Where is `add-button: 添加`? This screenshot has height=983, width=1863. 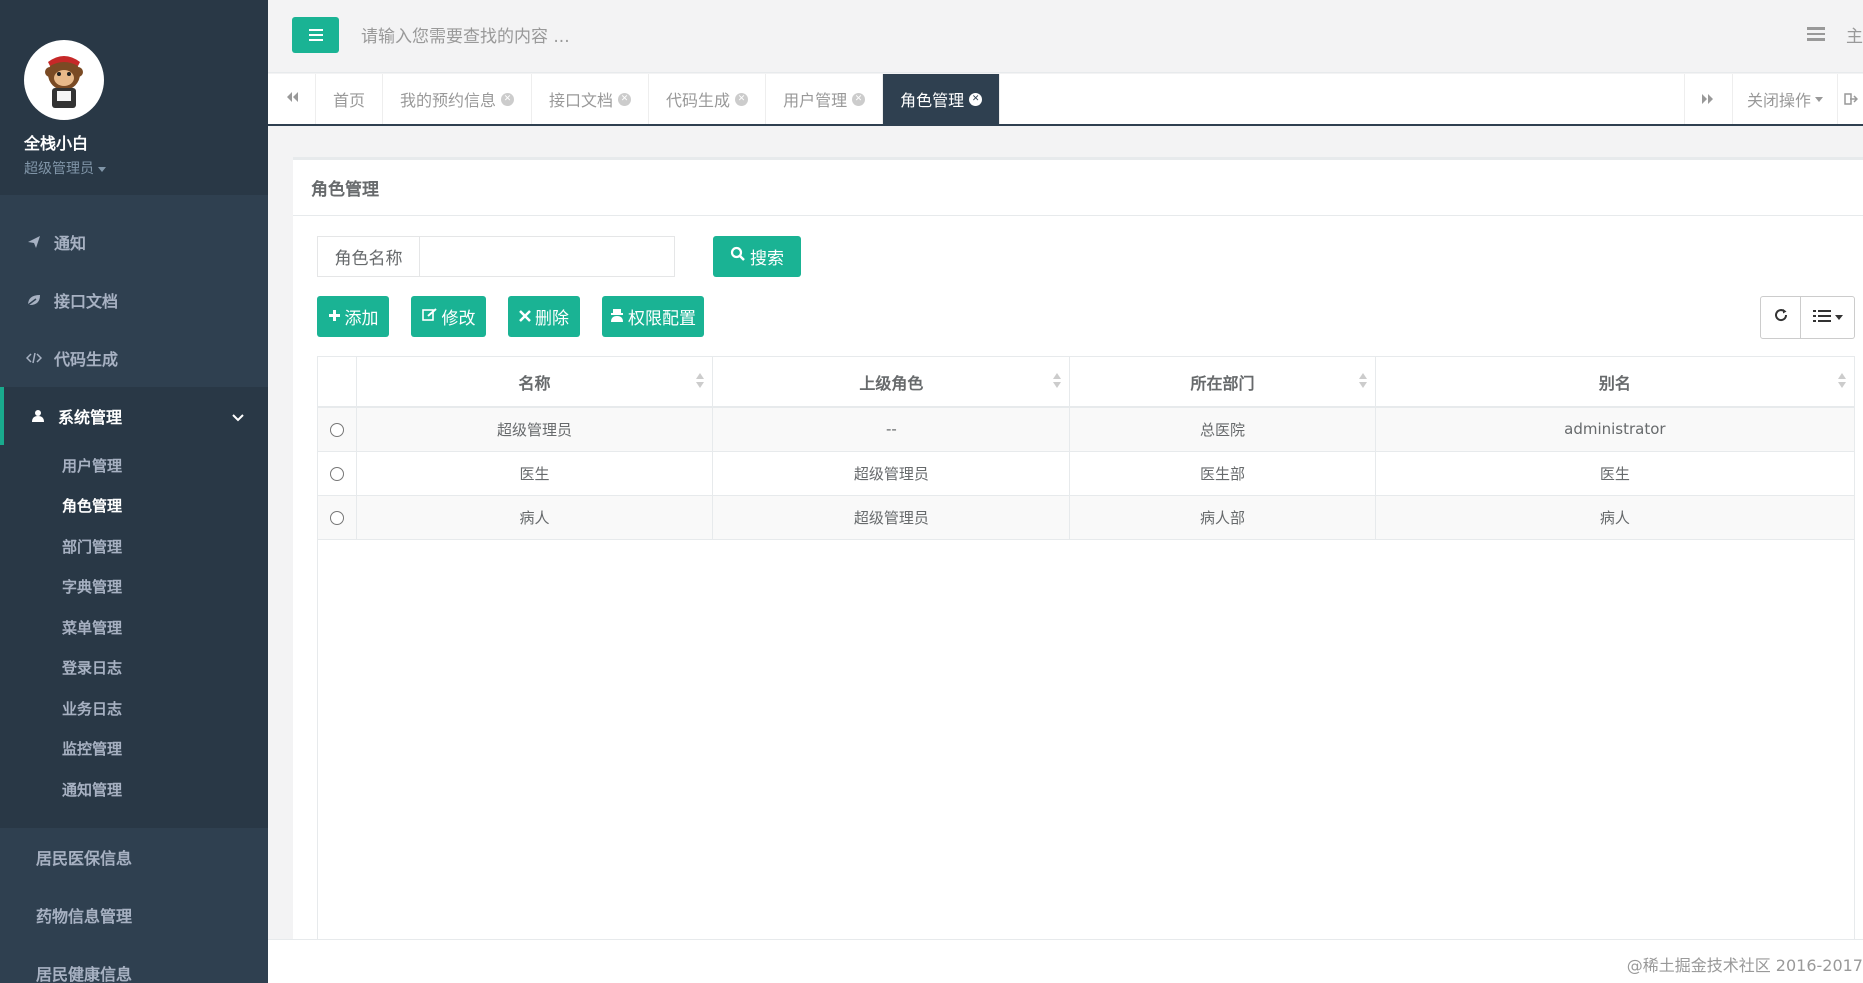 add-button: 添加 is located at coordinates (353, 316).